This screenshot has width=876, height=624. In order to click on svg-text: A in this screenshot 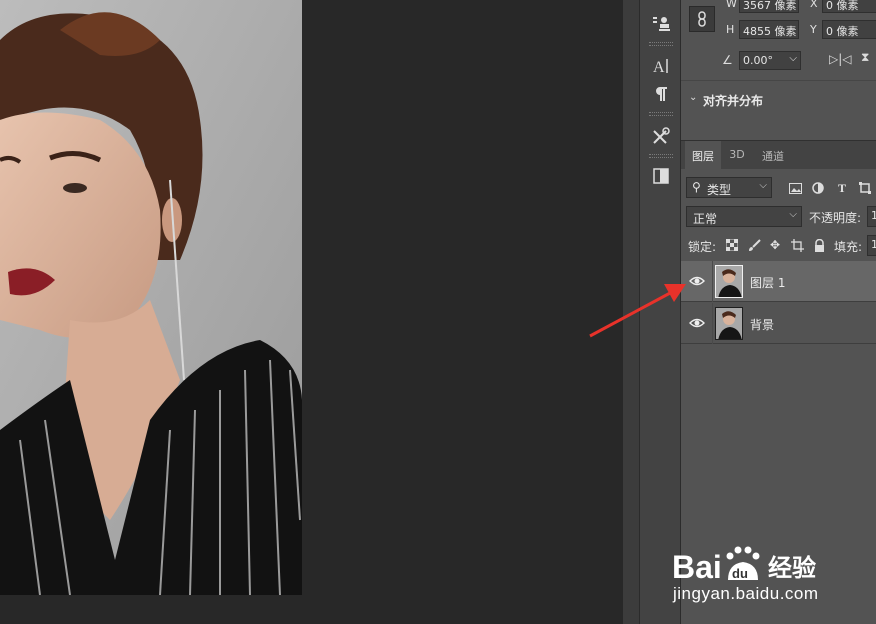, I will do `click(659, 67)`.